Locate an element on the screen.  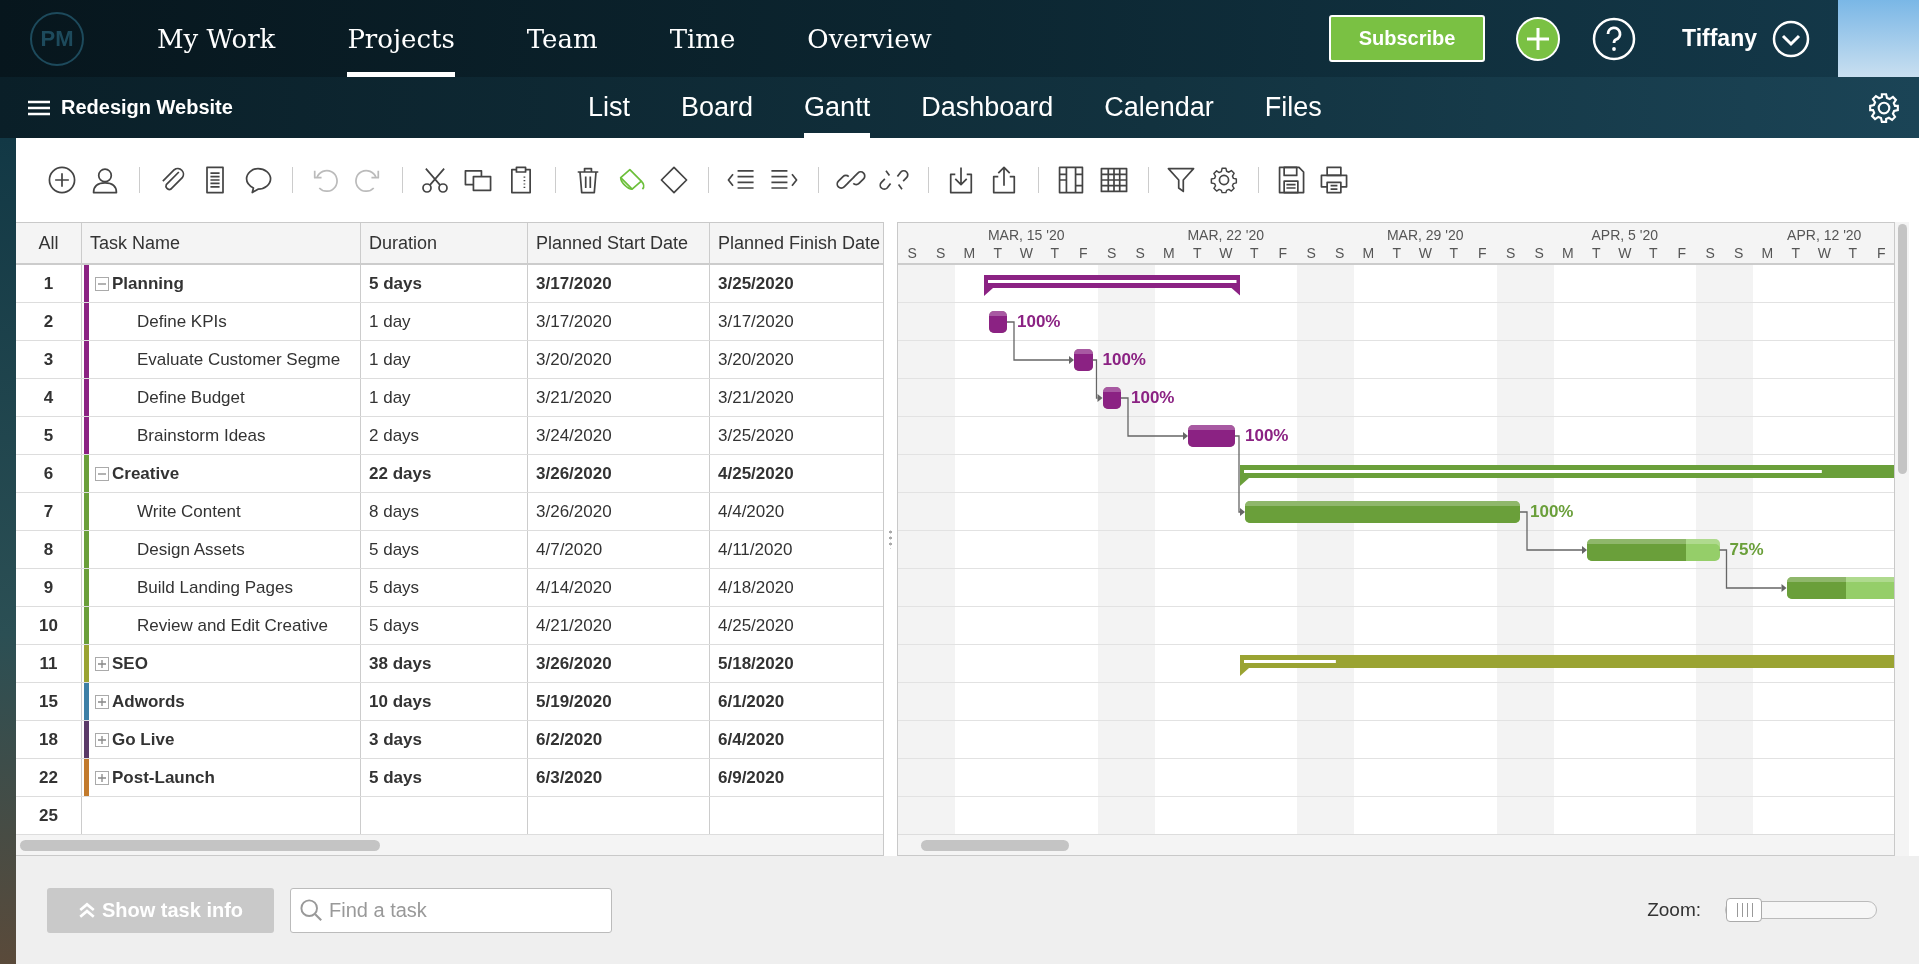
column-header: Planned Finish Date is located at coordinates (796, 243).